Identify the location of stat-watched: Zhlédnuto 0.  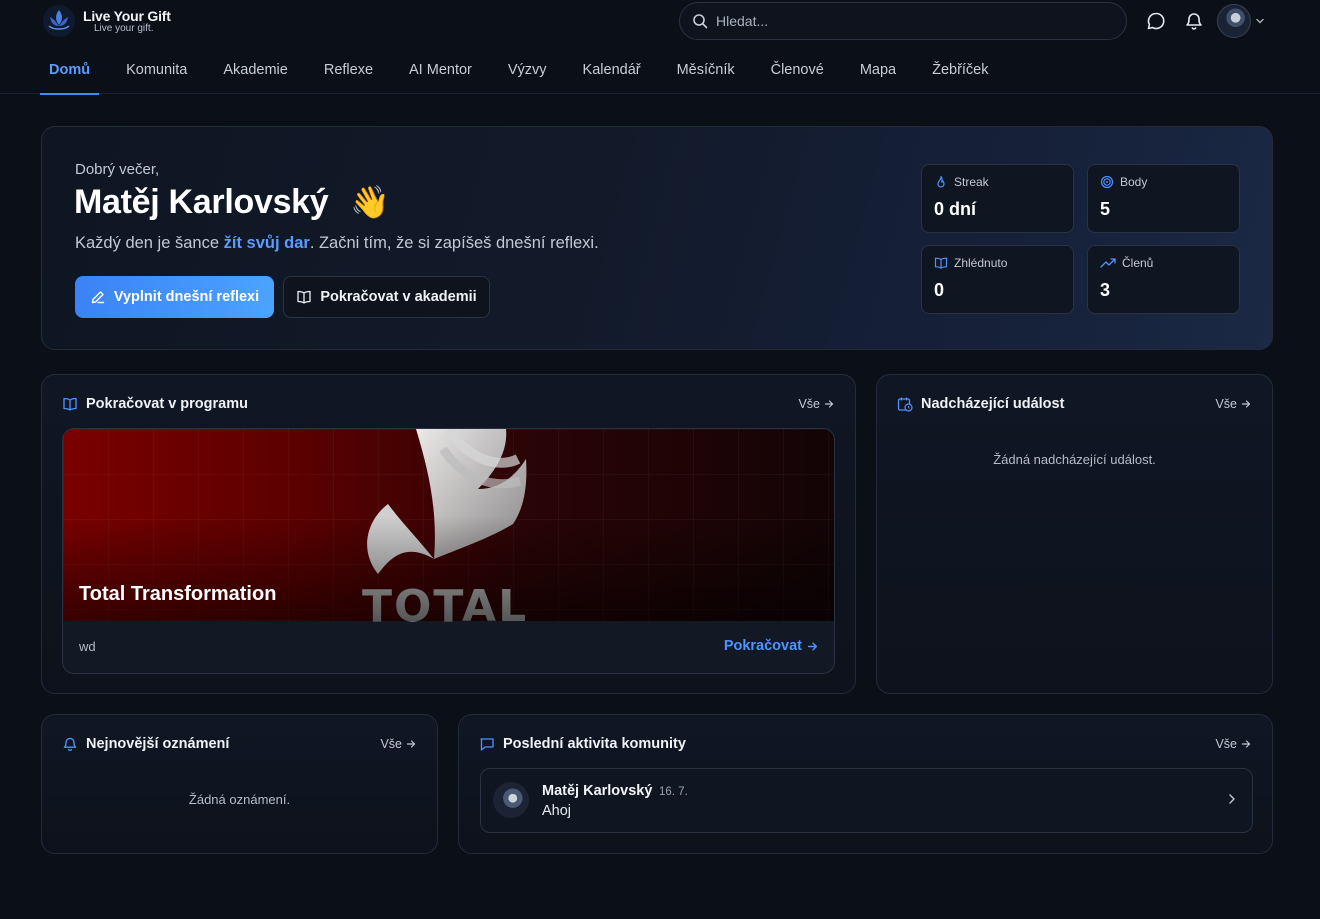
(997, 279).